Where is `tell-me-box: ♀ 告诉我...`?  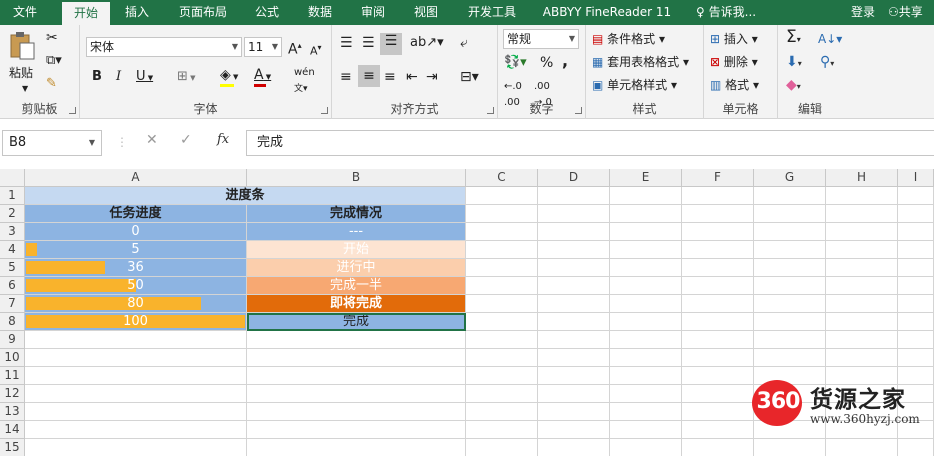
tell-me-box: ♀ 告诉我... is located at coordinates (726, 12).